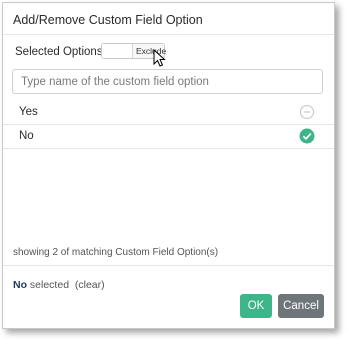  I want to click on selection-summary: No selected (clear), so click(59, 285).